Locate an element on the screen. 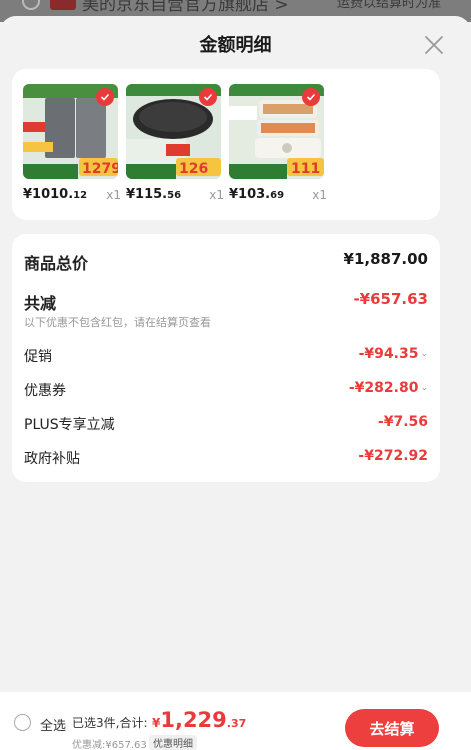 The width and height of the screenshot is (471, 750). plus-discount-label: PLUS专享立减 is located at coordinates (69, 425).